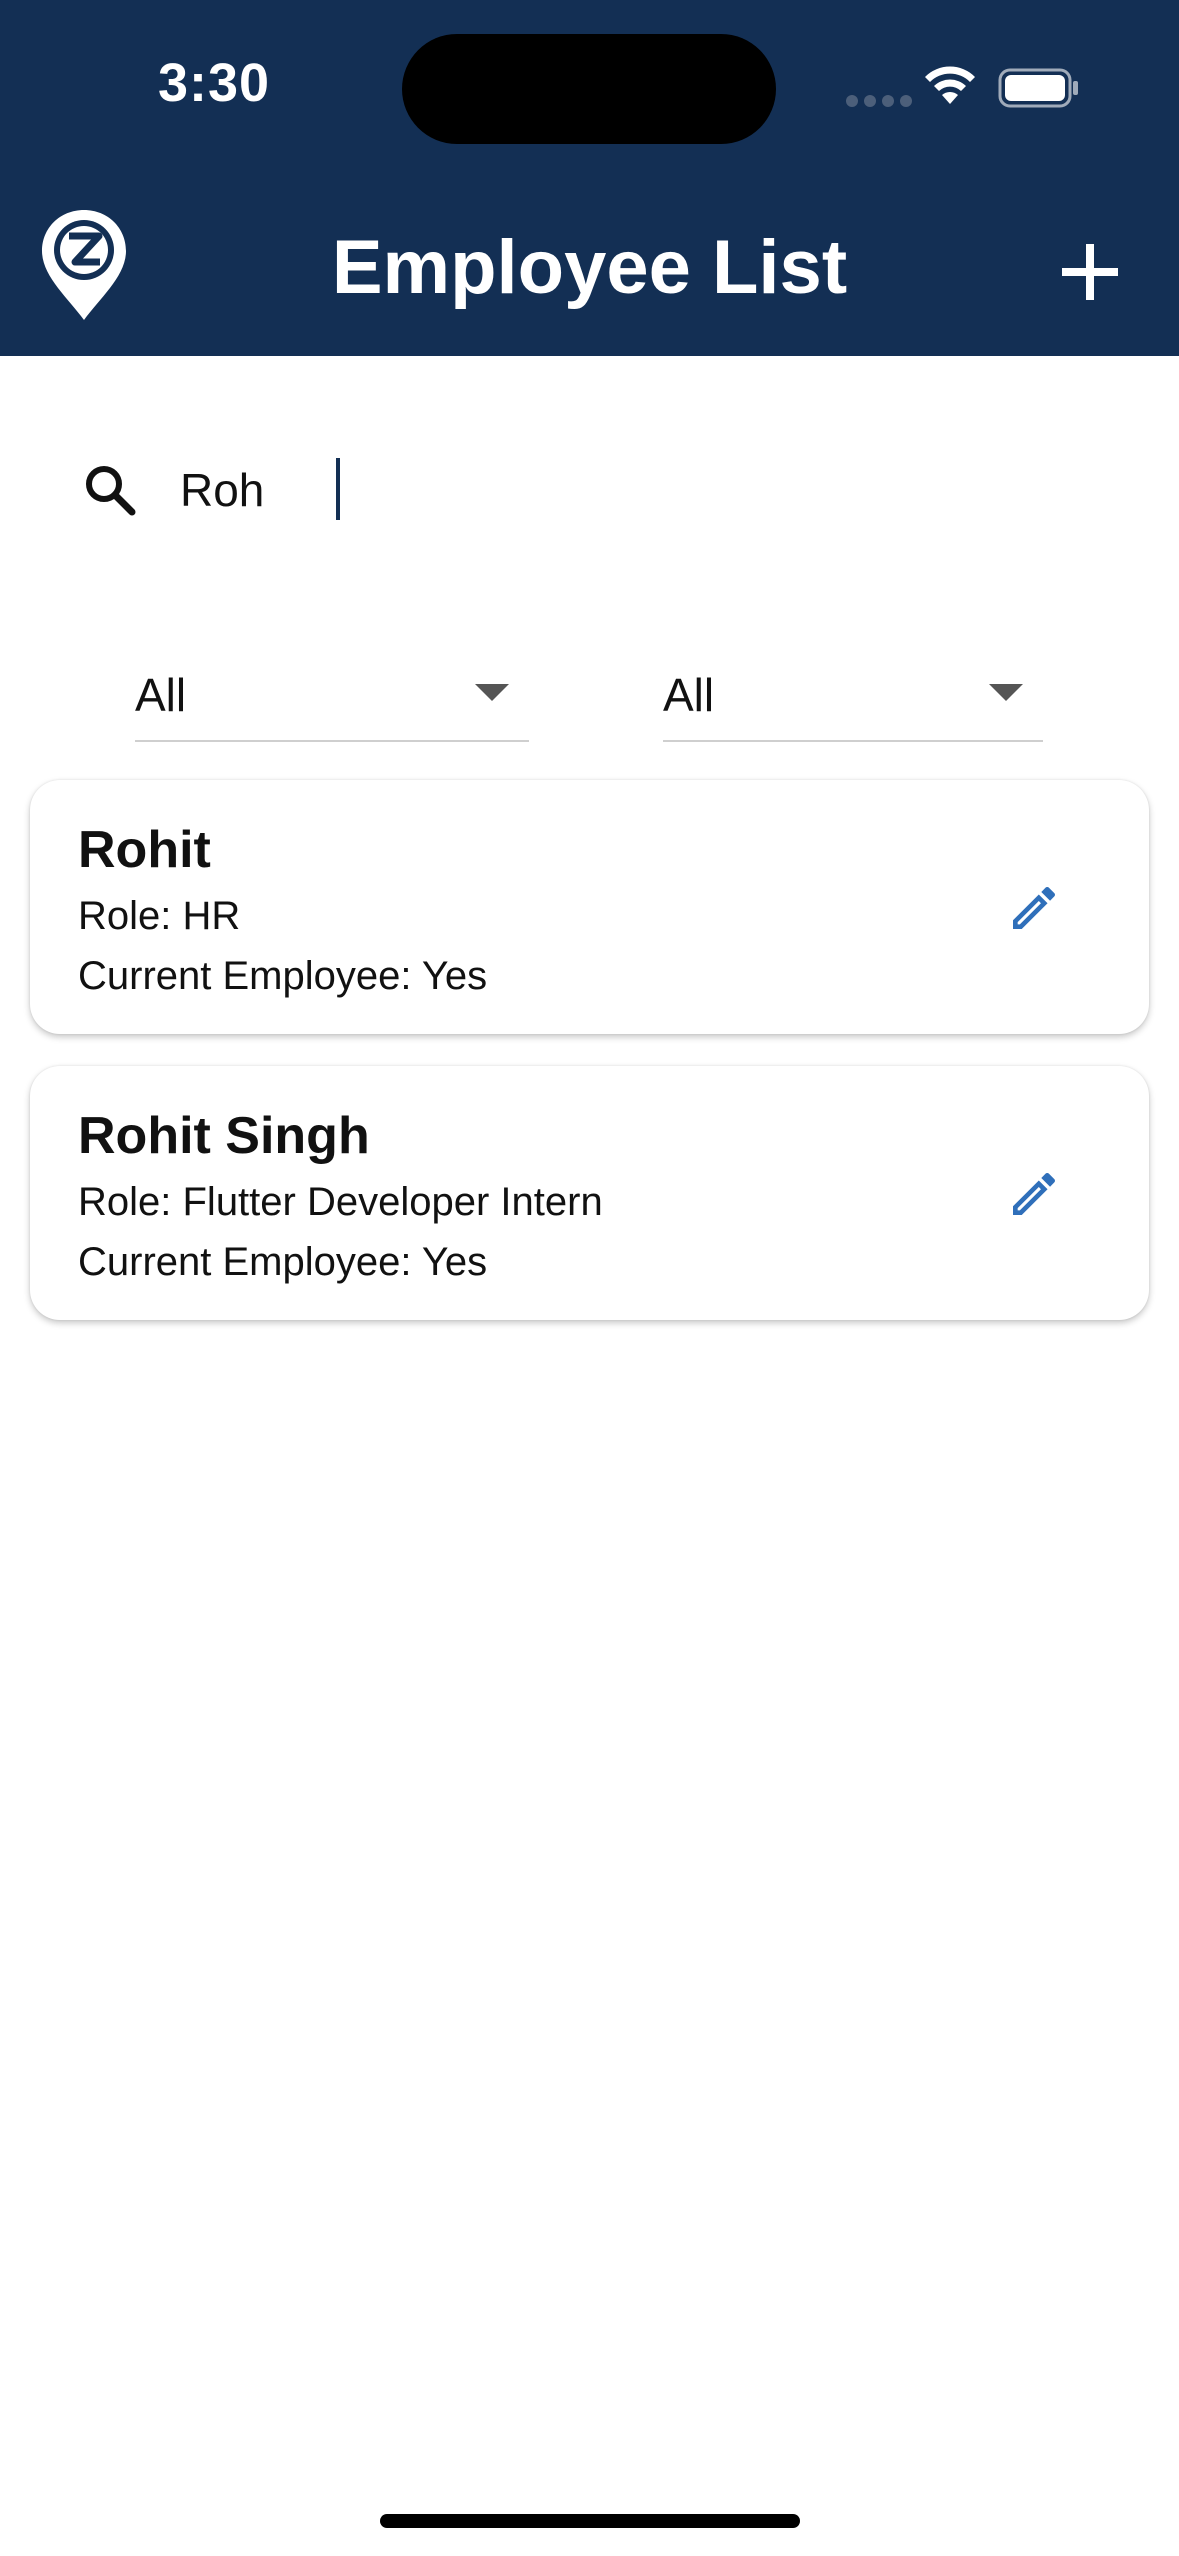 The height and width of the screenshot is (2556, 1179). What do you see at coordinates (689, 695) in the screenshot?
I see `status-filter-value: All` at bounding box center [689, 695].